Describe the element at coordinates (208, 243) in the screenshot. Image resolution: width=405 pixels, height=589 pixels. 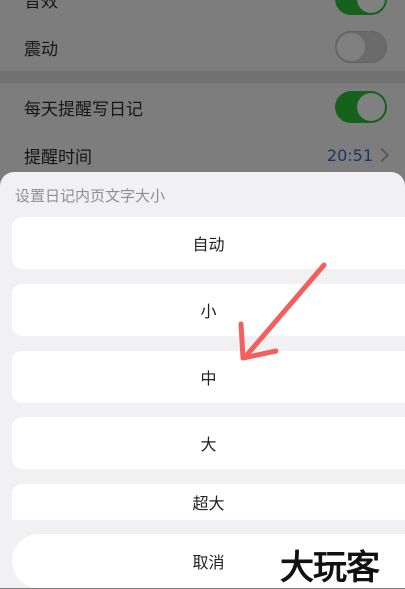
I see `option-auto: 自动` at that location.